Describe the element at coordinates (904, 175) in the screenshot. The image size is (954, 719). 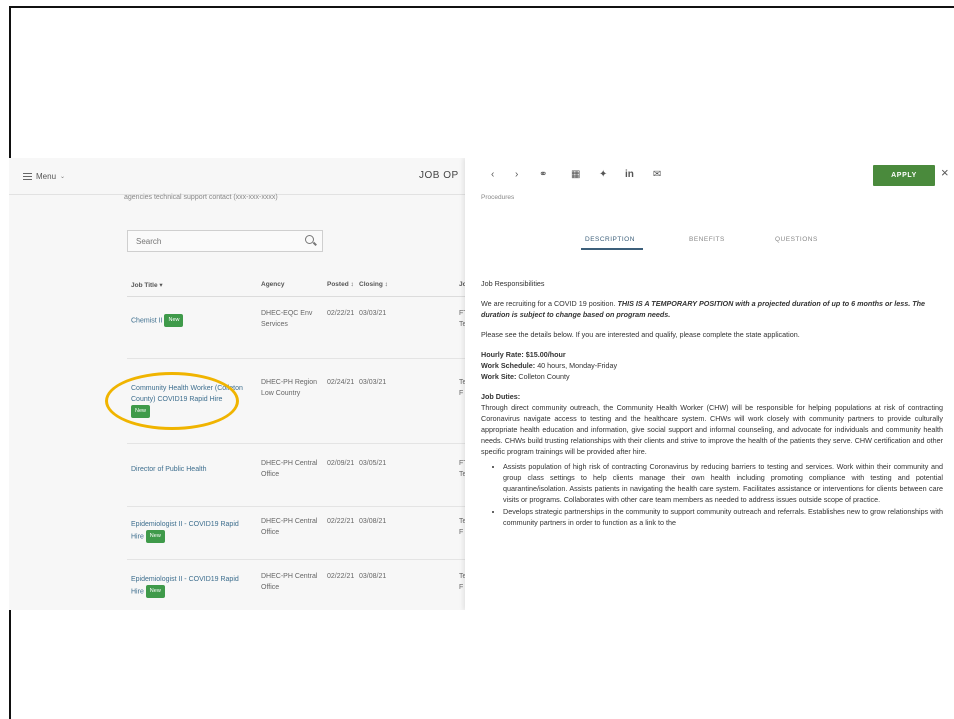
I see `apply-button: APPLY` at that location.